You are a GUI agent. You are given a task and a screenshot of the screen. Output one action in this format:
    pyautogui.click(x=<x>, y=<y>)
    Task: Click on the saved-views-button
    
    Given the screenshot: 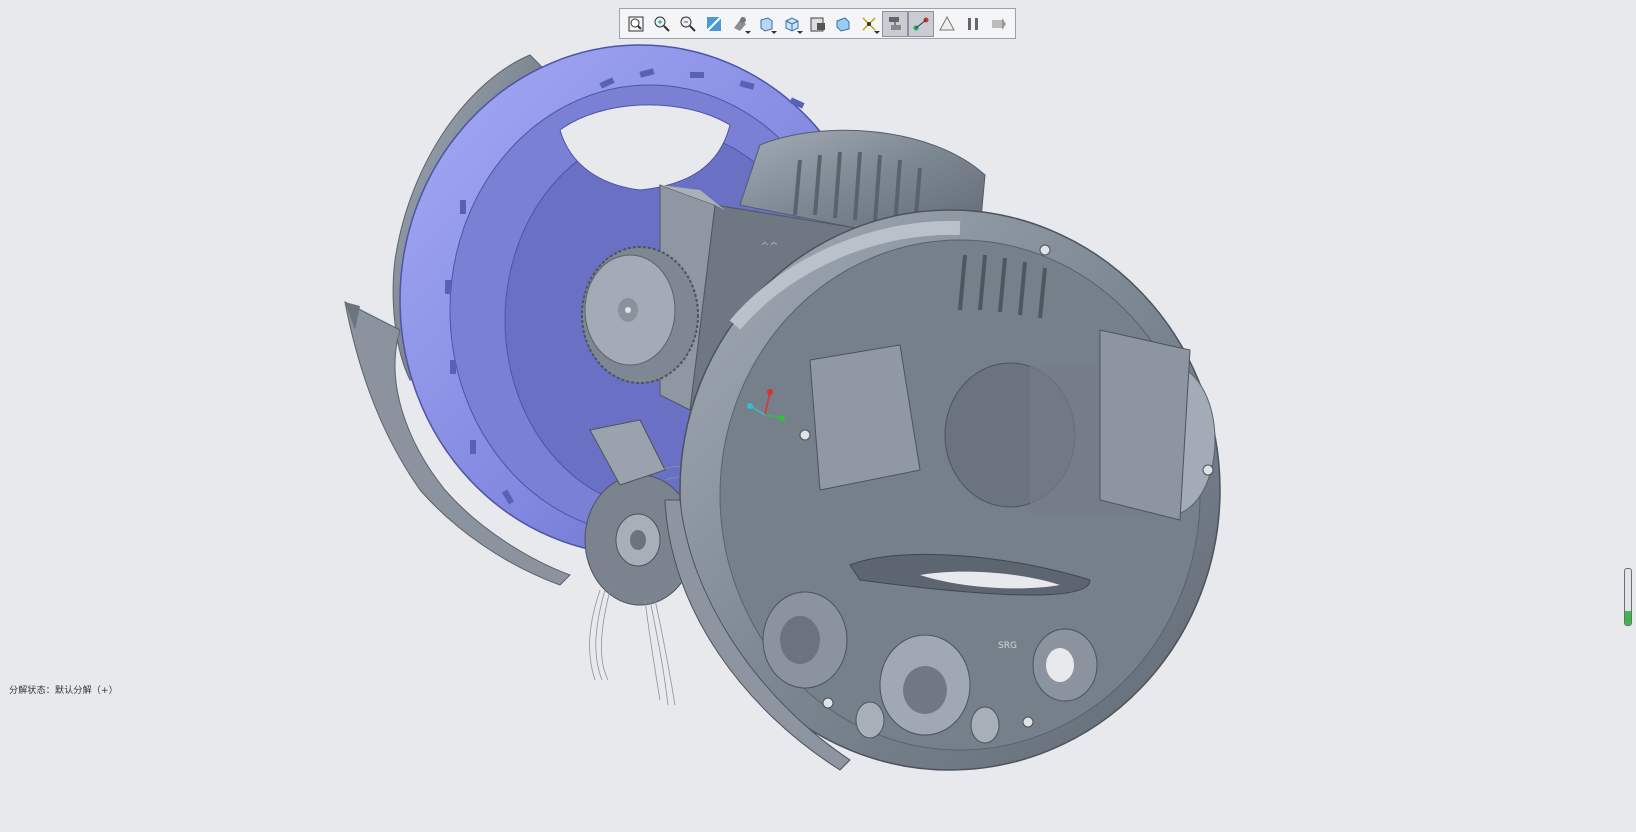 What is the action you would take?
    pyautogui.click(x=792, y=24)
    